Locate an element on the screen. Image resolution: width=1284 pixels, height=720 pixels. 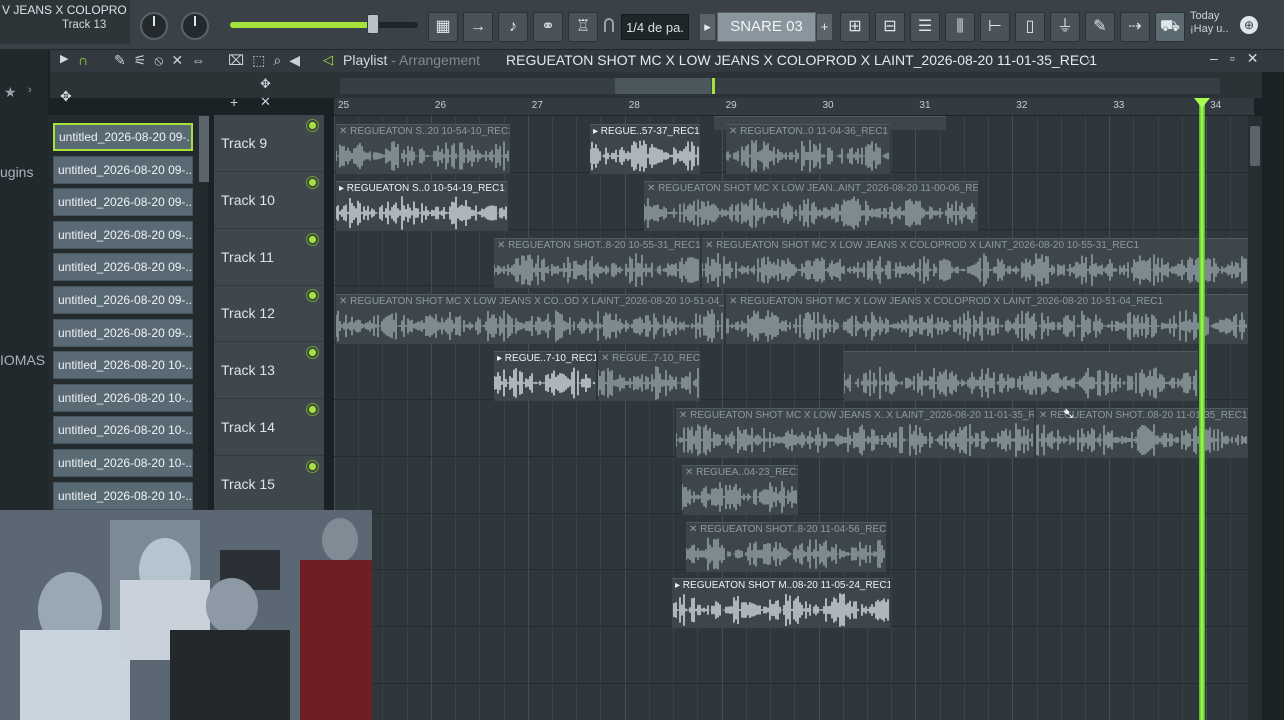
audio-clip: ▸ REGUE..57-37_REC1 is located at coordinates (645, 149).